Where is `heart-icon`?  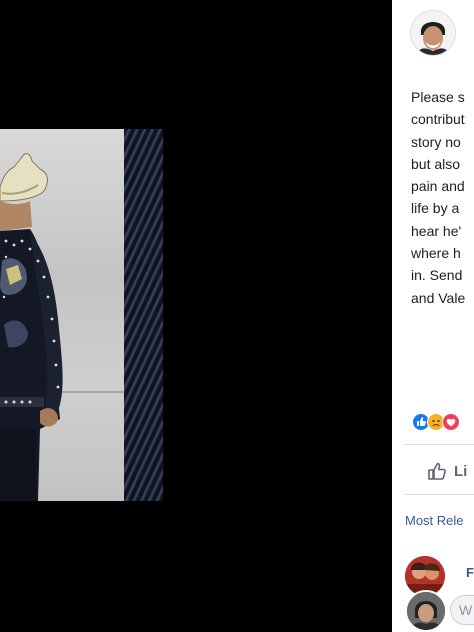
heart-icon is located at coordinates (451, 422).